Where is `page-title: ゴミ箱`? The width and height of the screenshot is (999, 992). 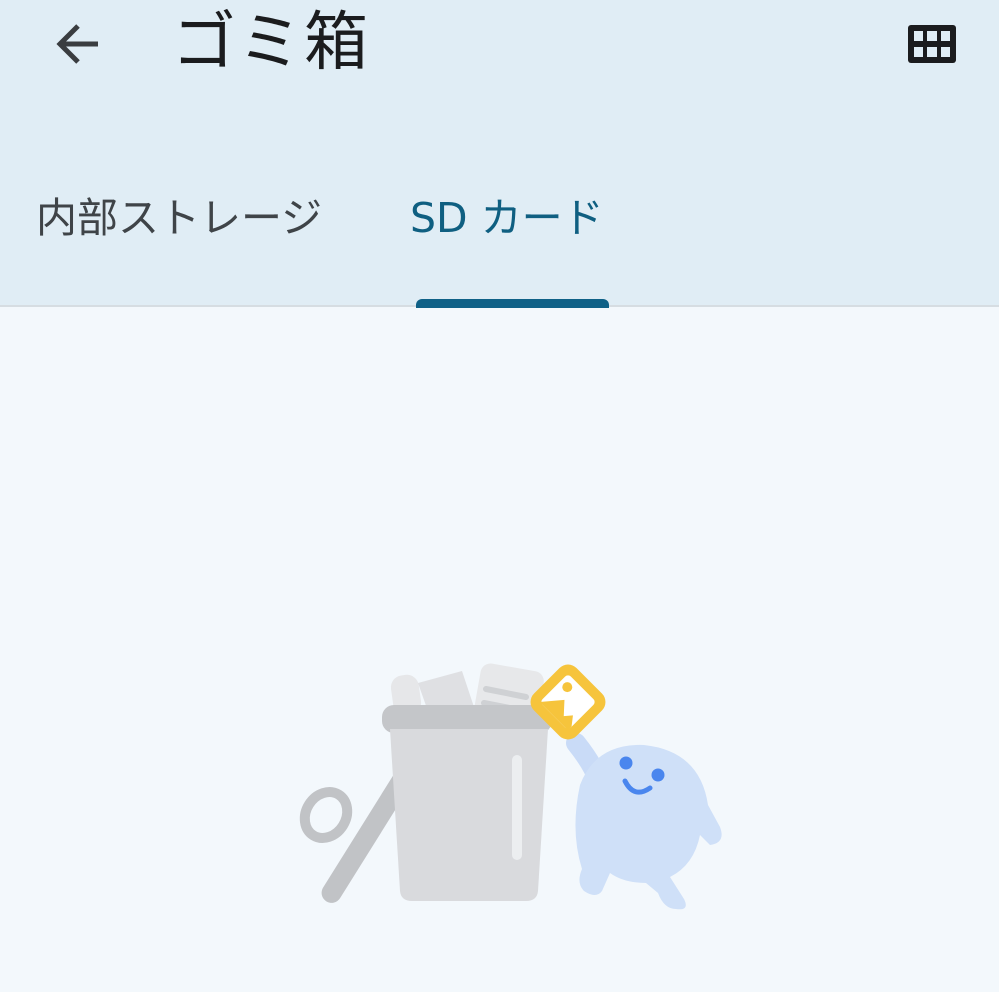
page-title: ゴミ箱 is located at coordinates (271, 43).